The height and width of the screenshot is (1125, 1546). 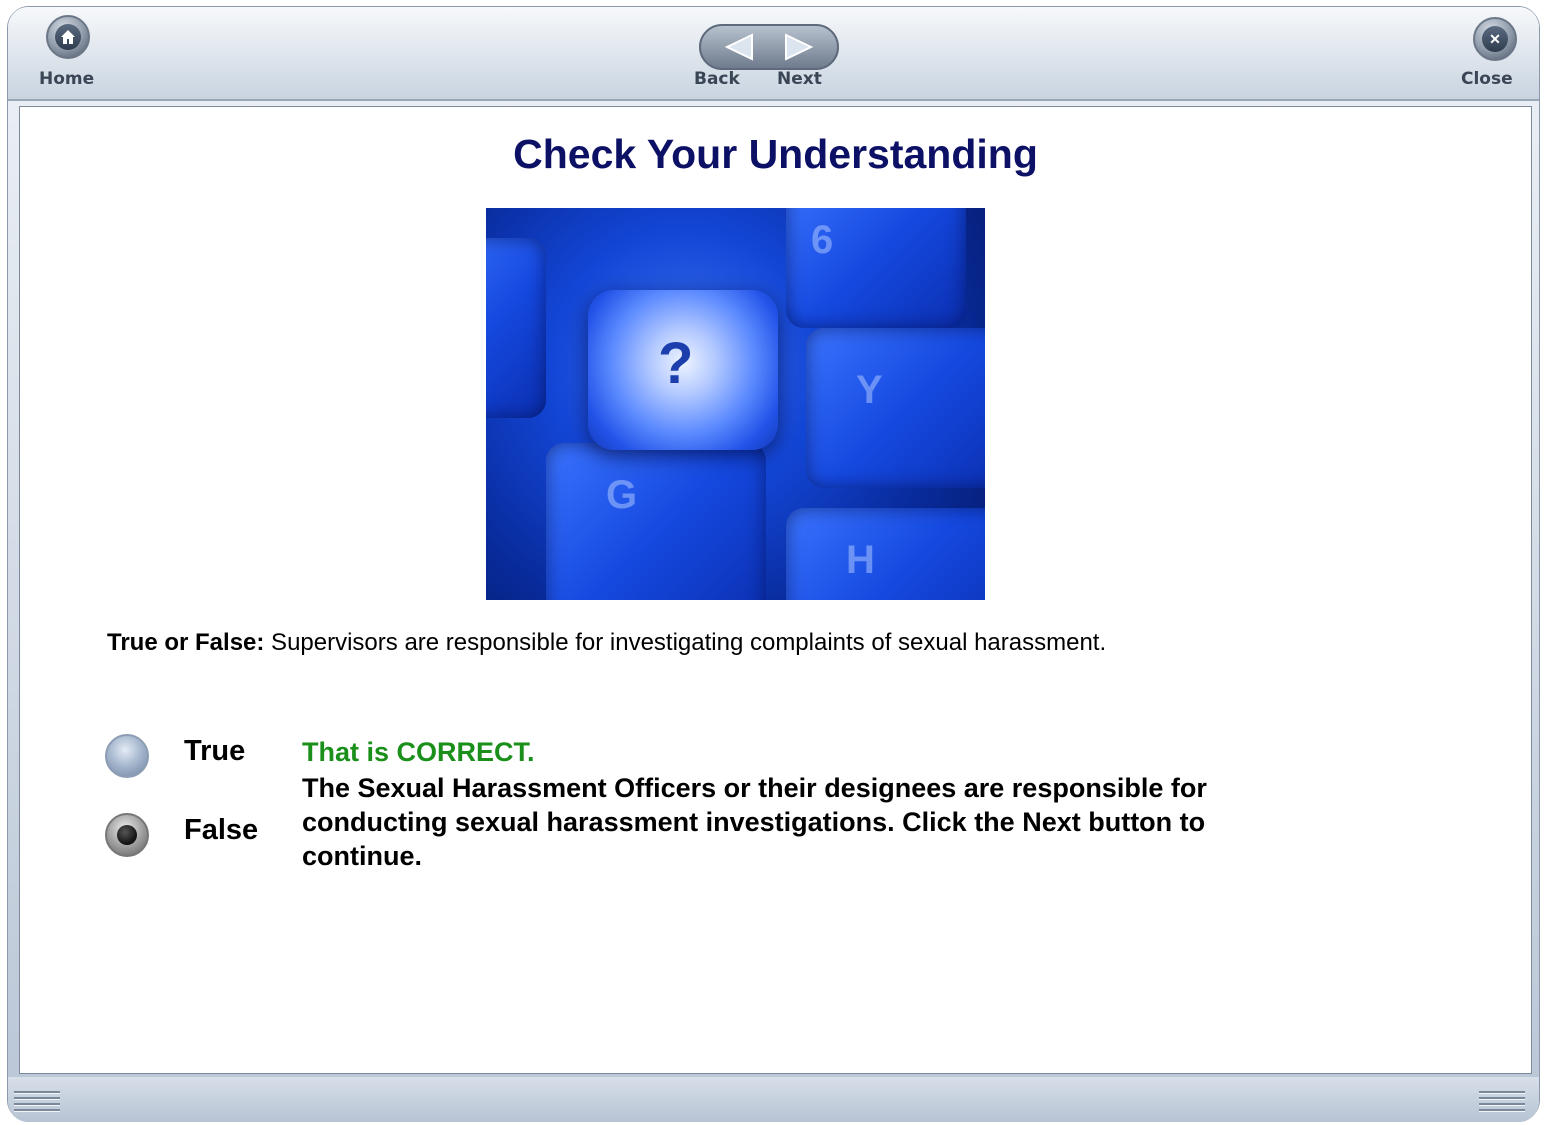 I want to click on back-arrow-icon, so click(x=738, y=47).